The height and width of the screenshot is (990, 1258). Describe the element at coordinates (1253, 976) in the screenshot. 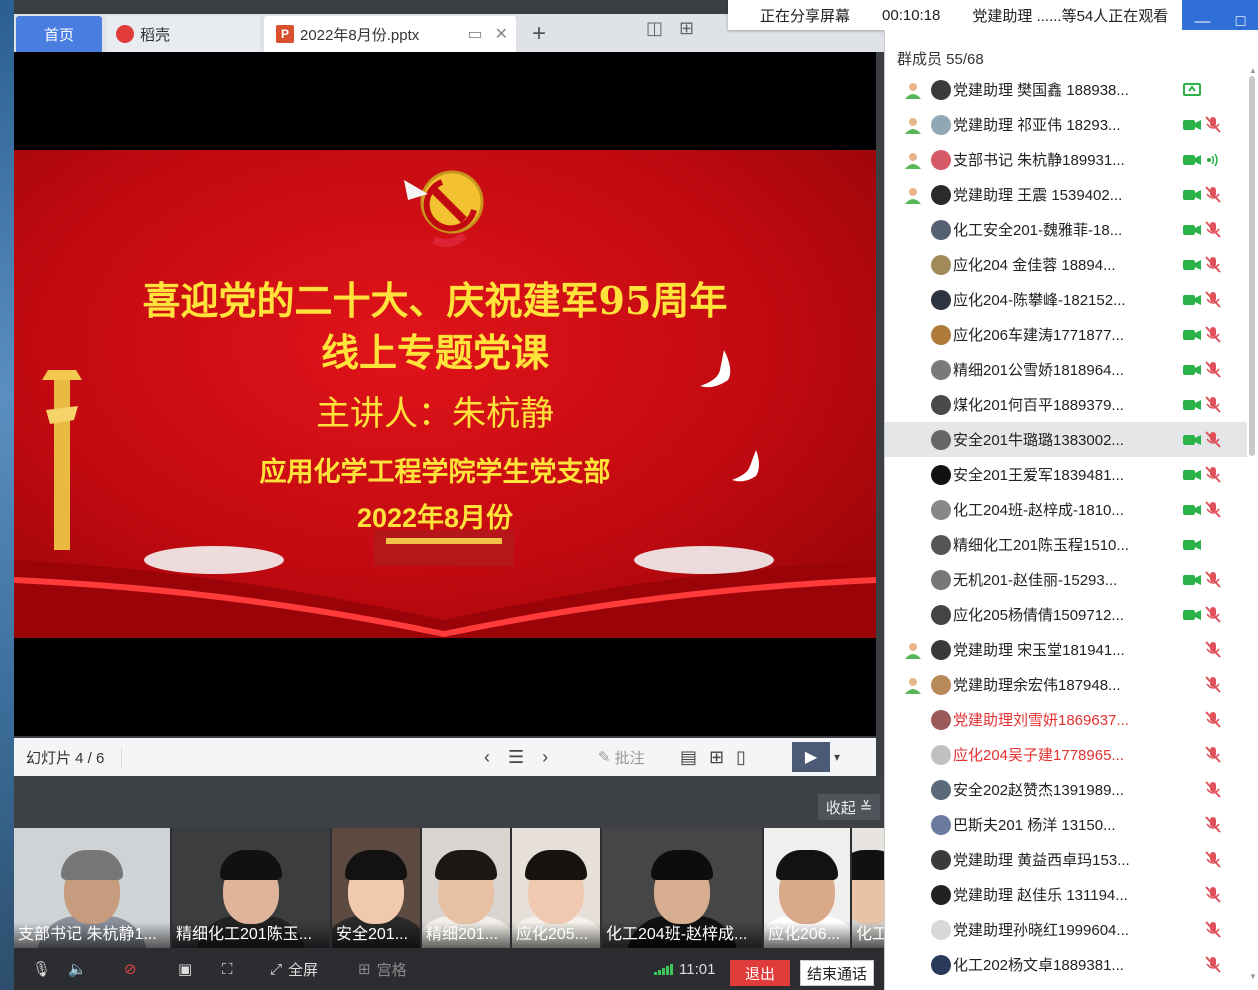

I see `scroll-down-icon: ▼` at that location.